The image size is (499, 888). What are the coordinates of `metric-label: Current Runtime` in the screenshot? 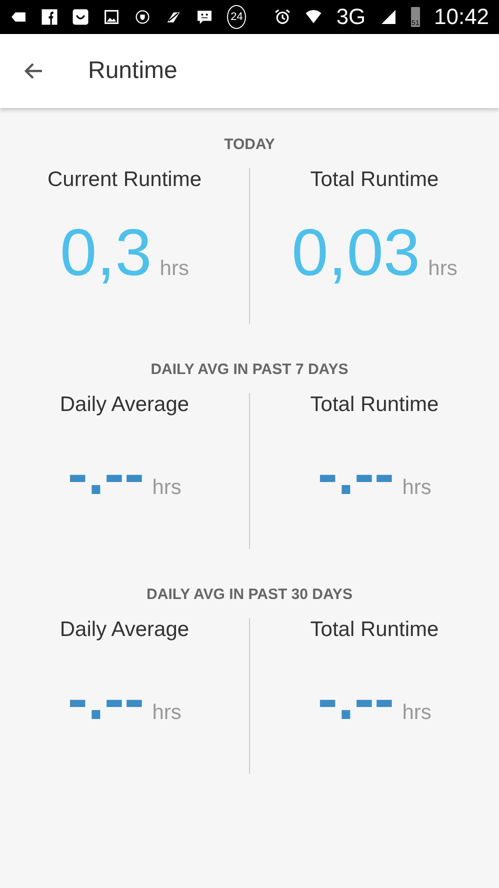 It's located at (124, 180).